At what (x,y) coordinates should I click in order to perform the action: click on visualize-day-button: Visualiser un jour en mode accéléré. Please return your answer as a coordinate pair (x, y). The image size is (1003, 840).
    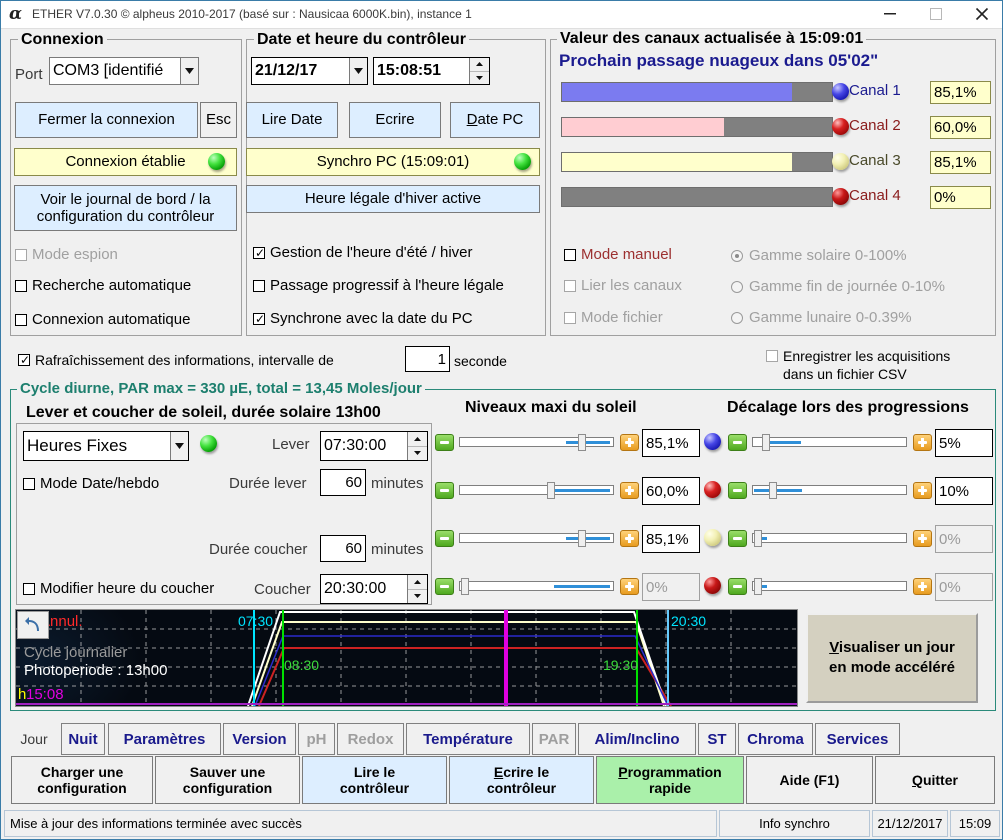
    Looking at the image, I should click on (892, 658).